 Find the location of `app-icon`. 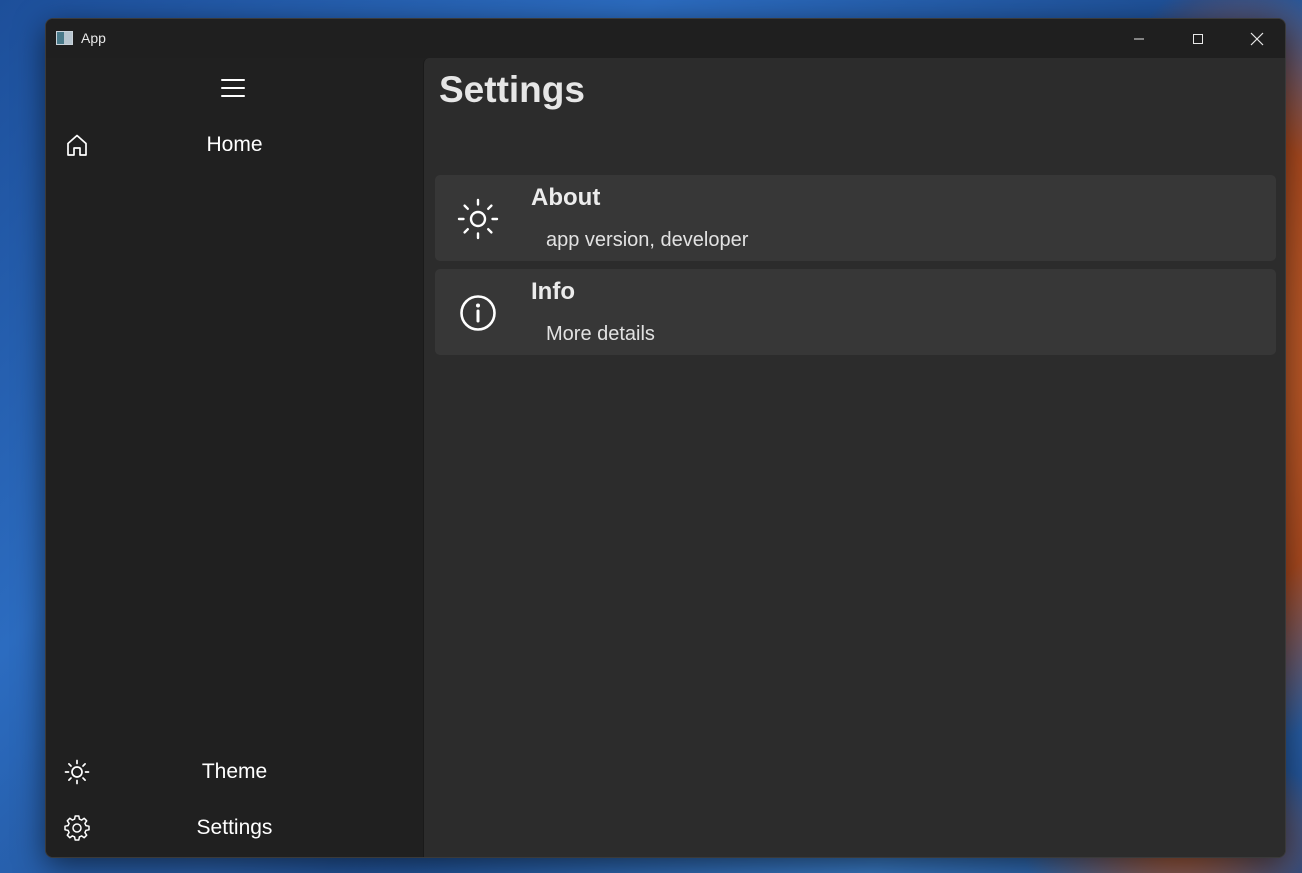

app-icon is located at coordinates (64, 38).